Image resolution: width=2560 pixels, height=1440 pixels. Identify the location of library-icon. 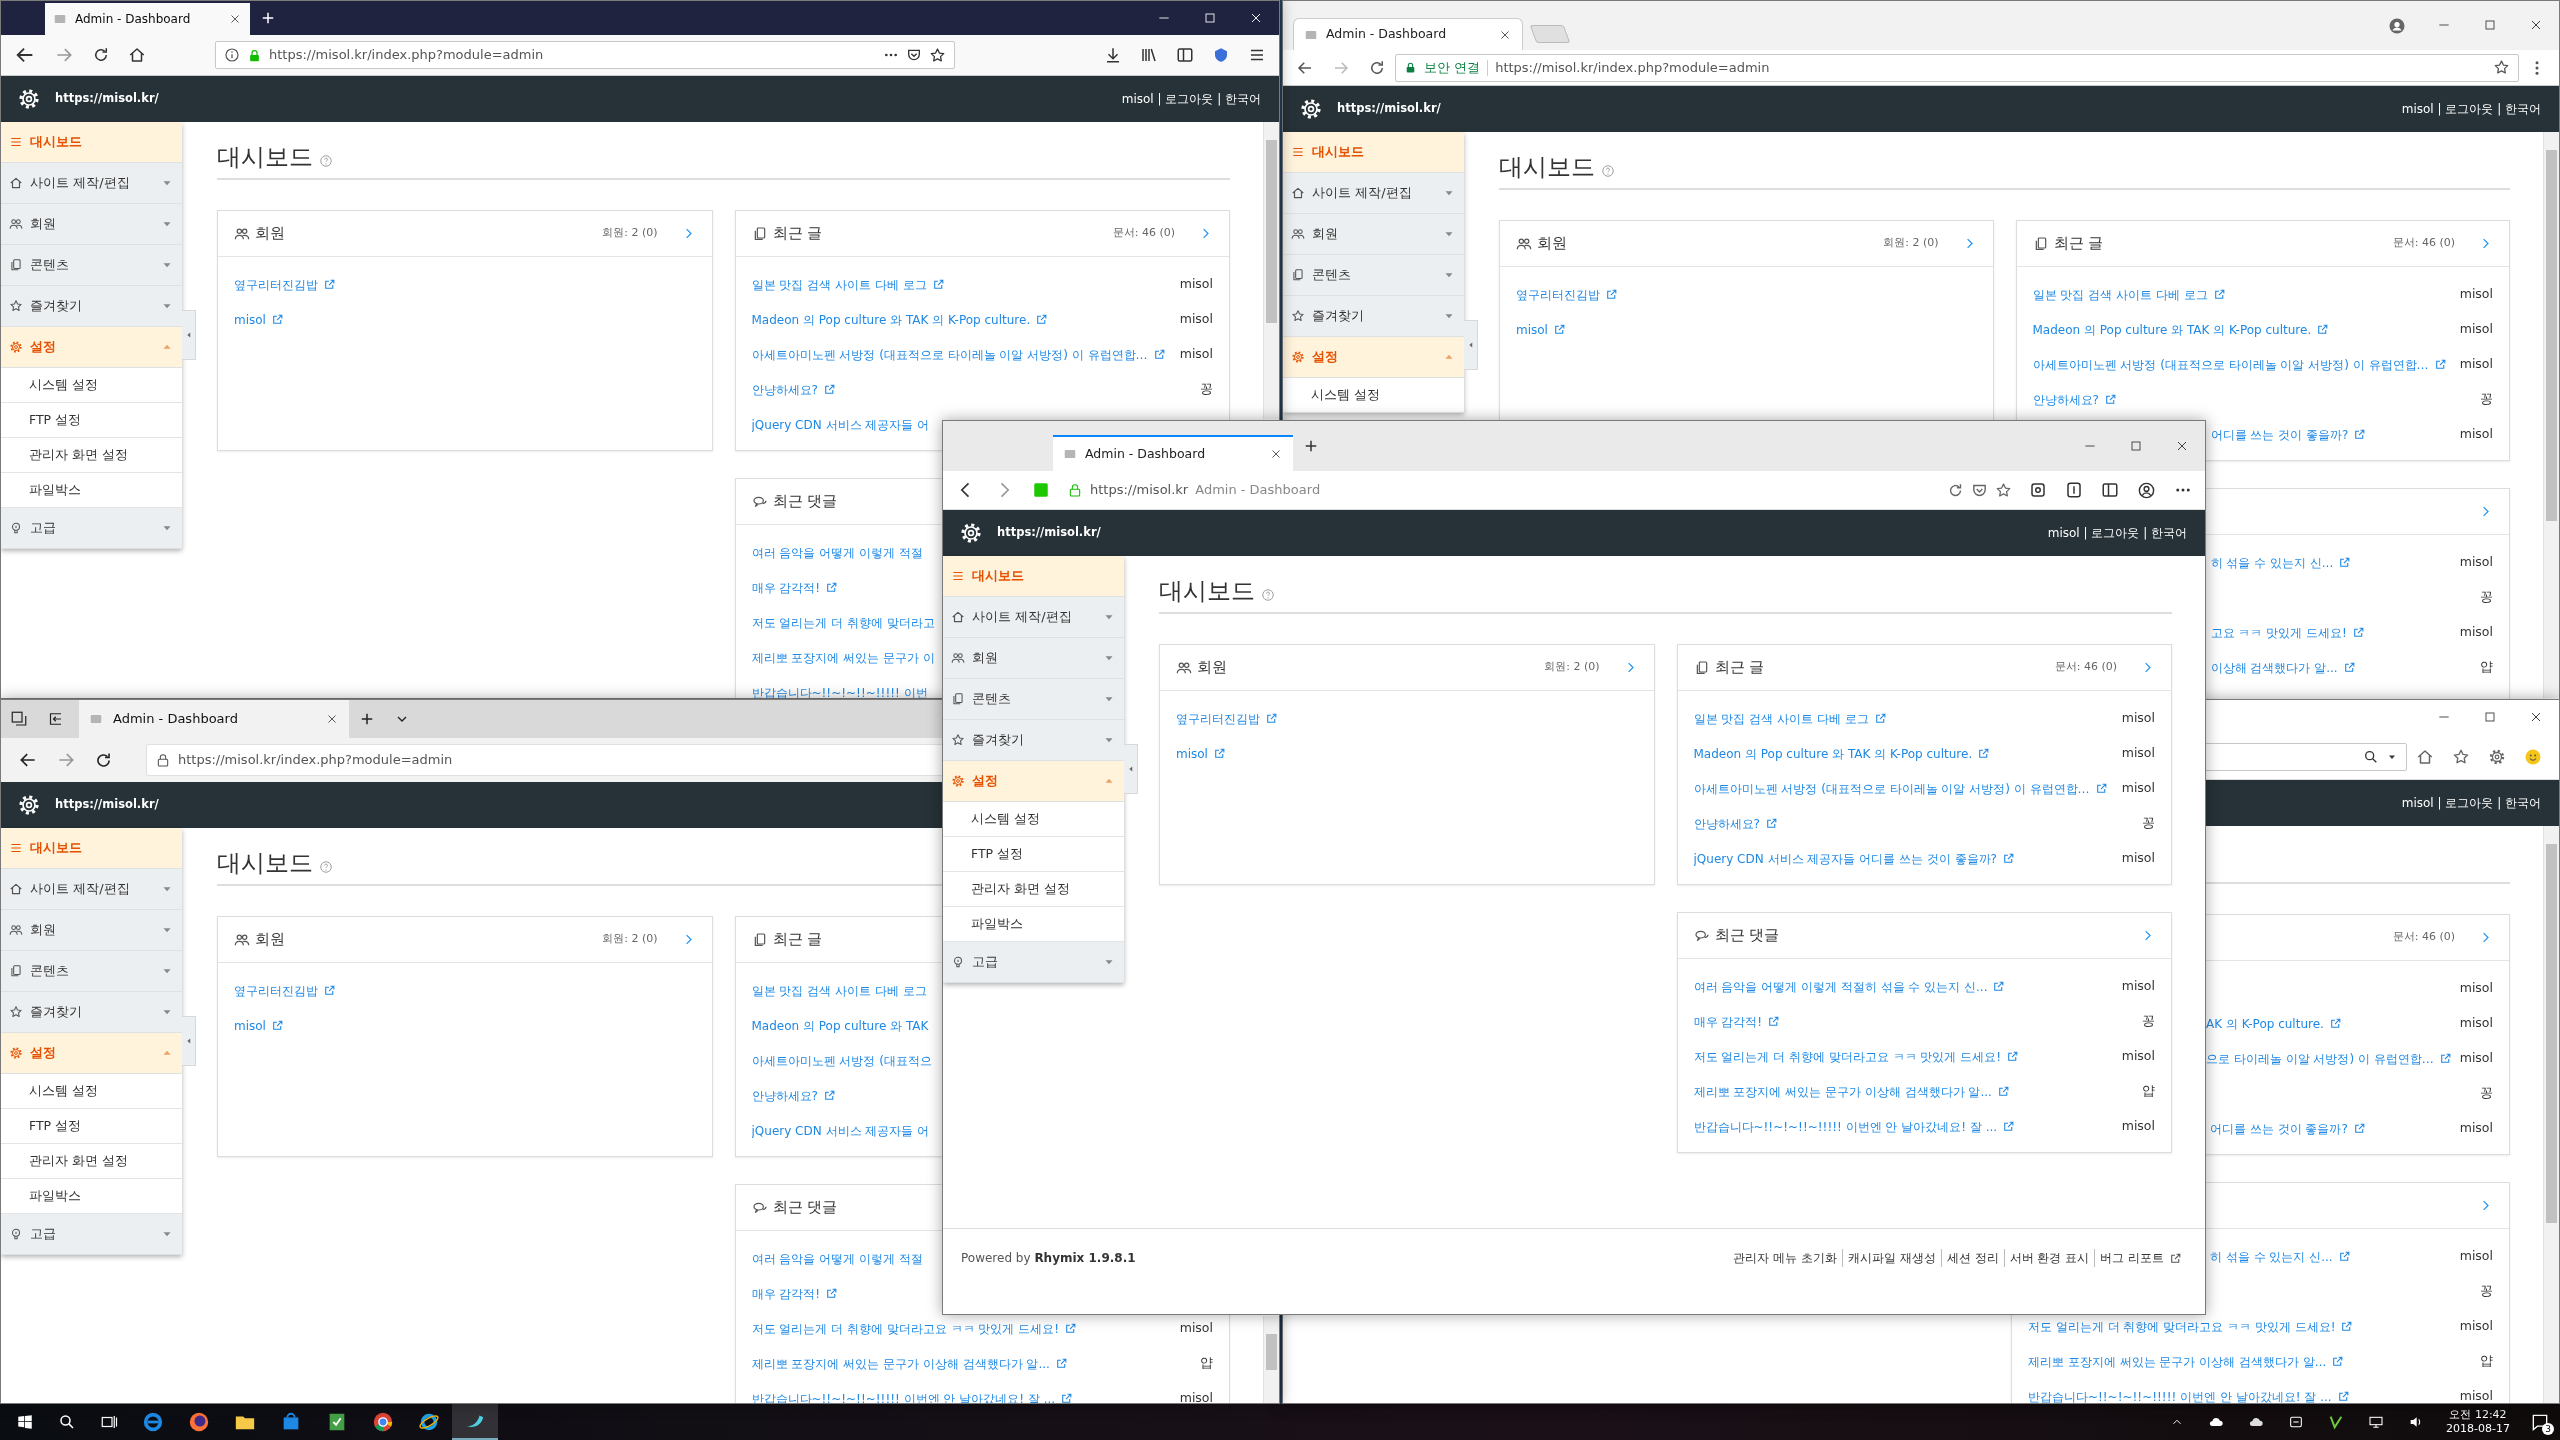
(1149, 55).